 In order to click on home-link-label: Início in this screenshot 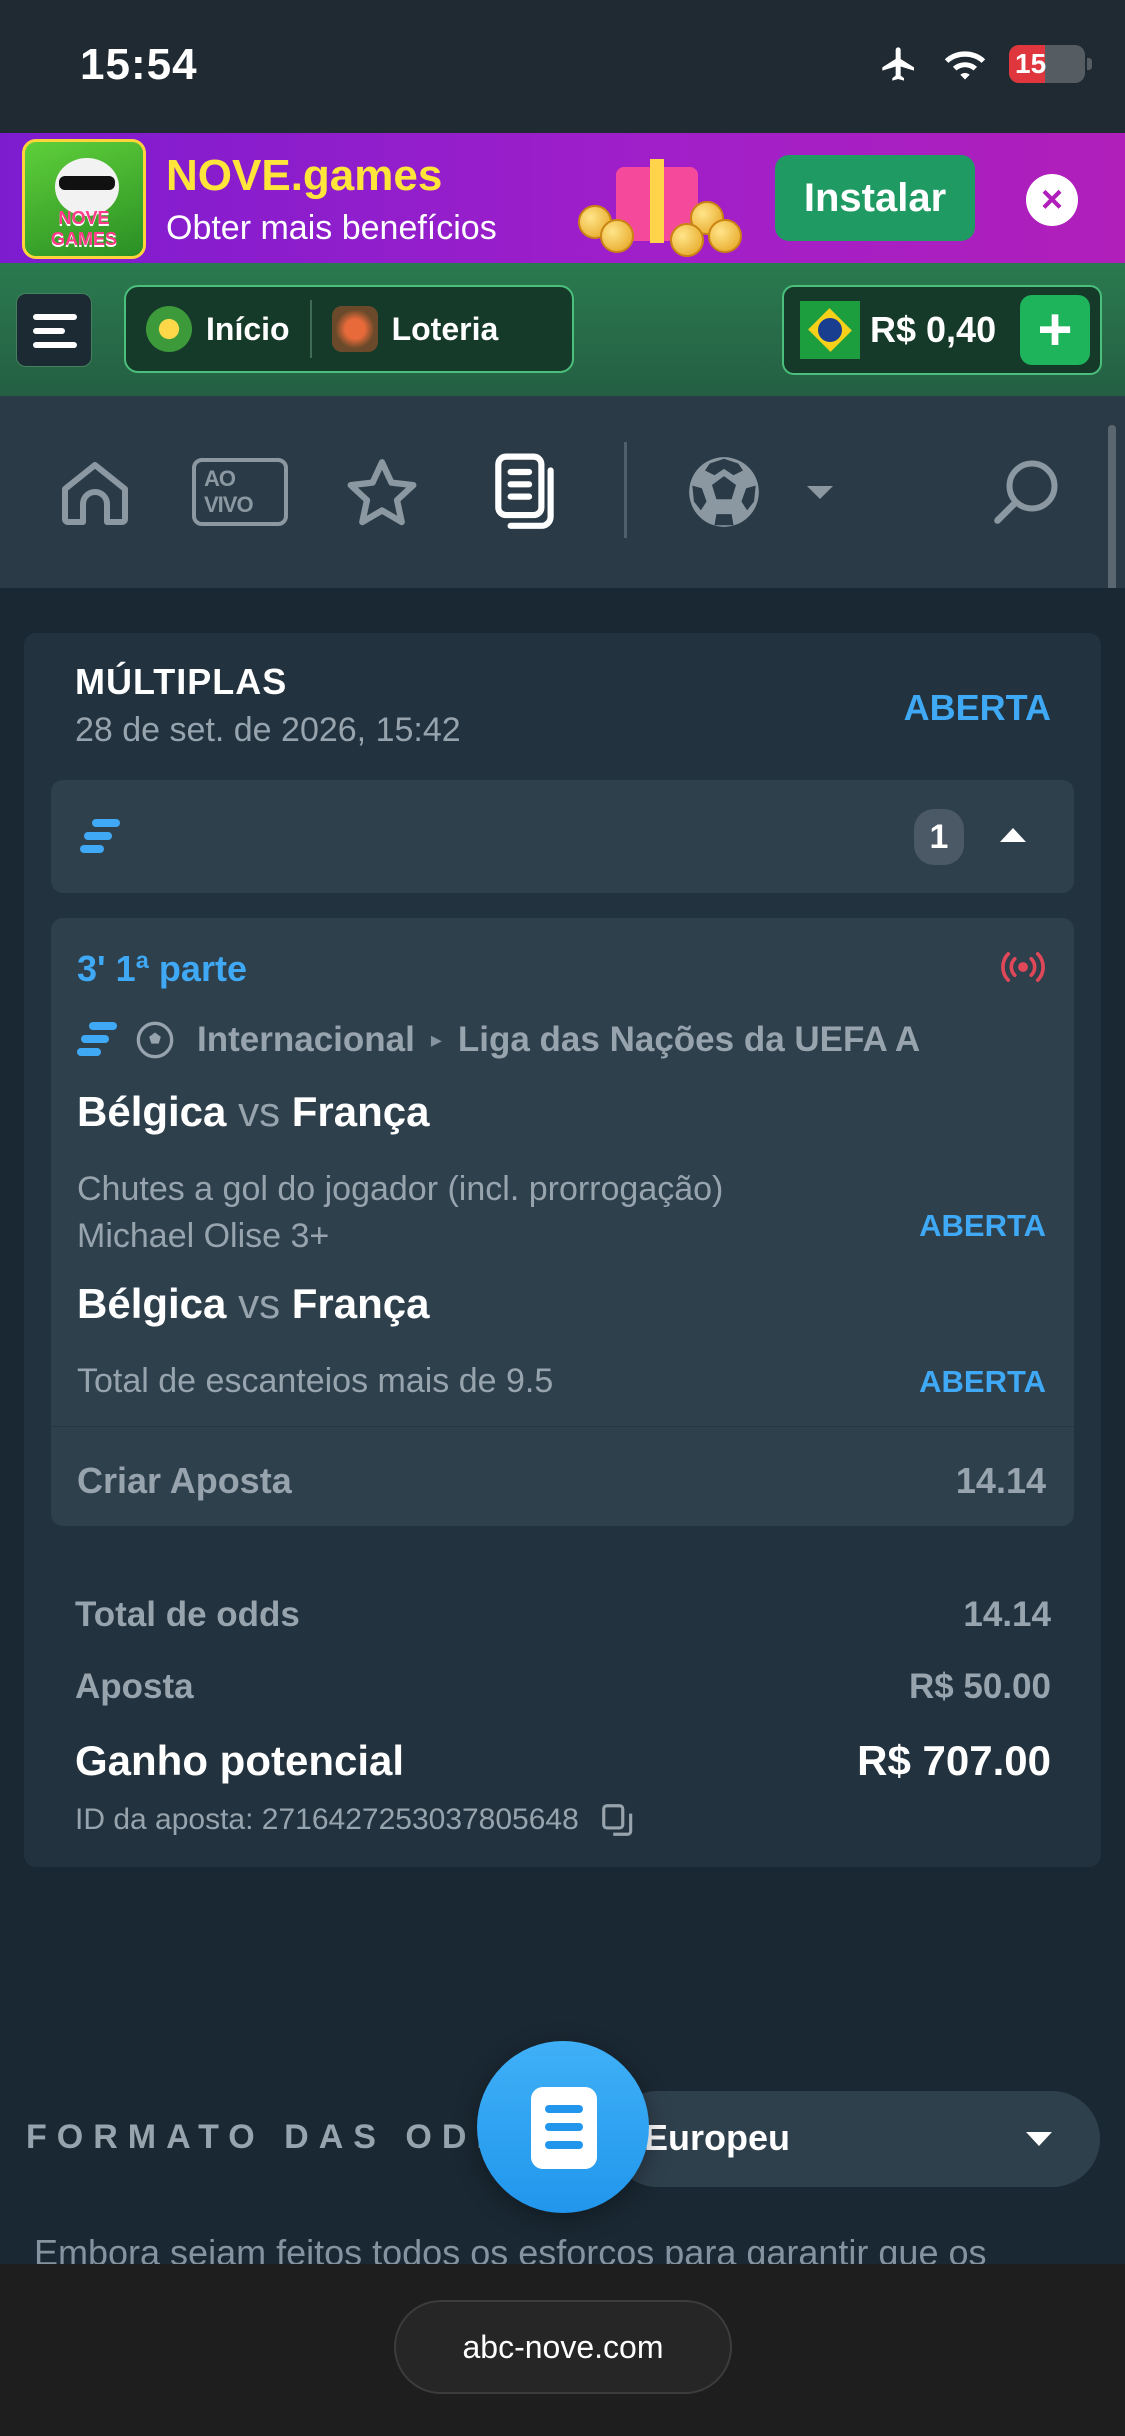, I will do `click(248, 328)`.